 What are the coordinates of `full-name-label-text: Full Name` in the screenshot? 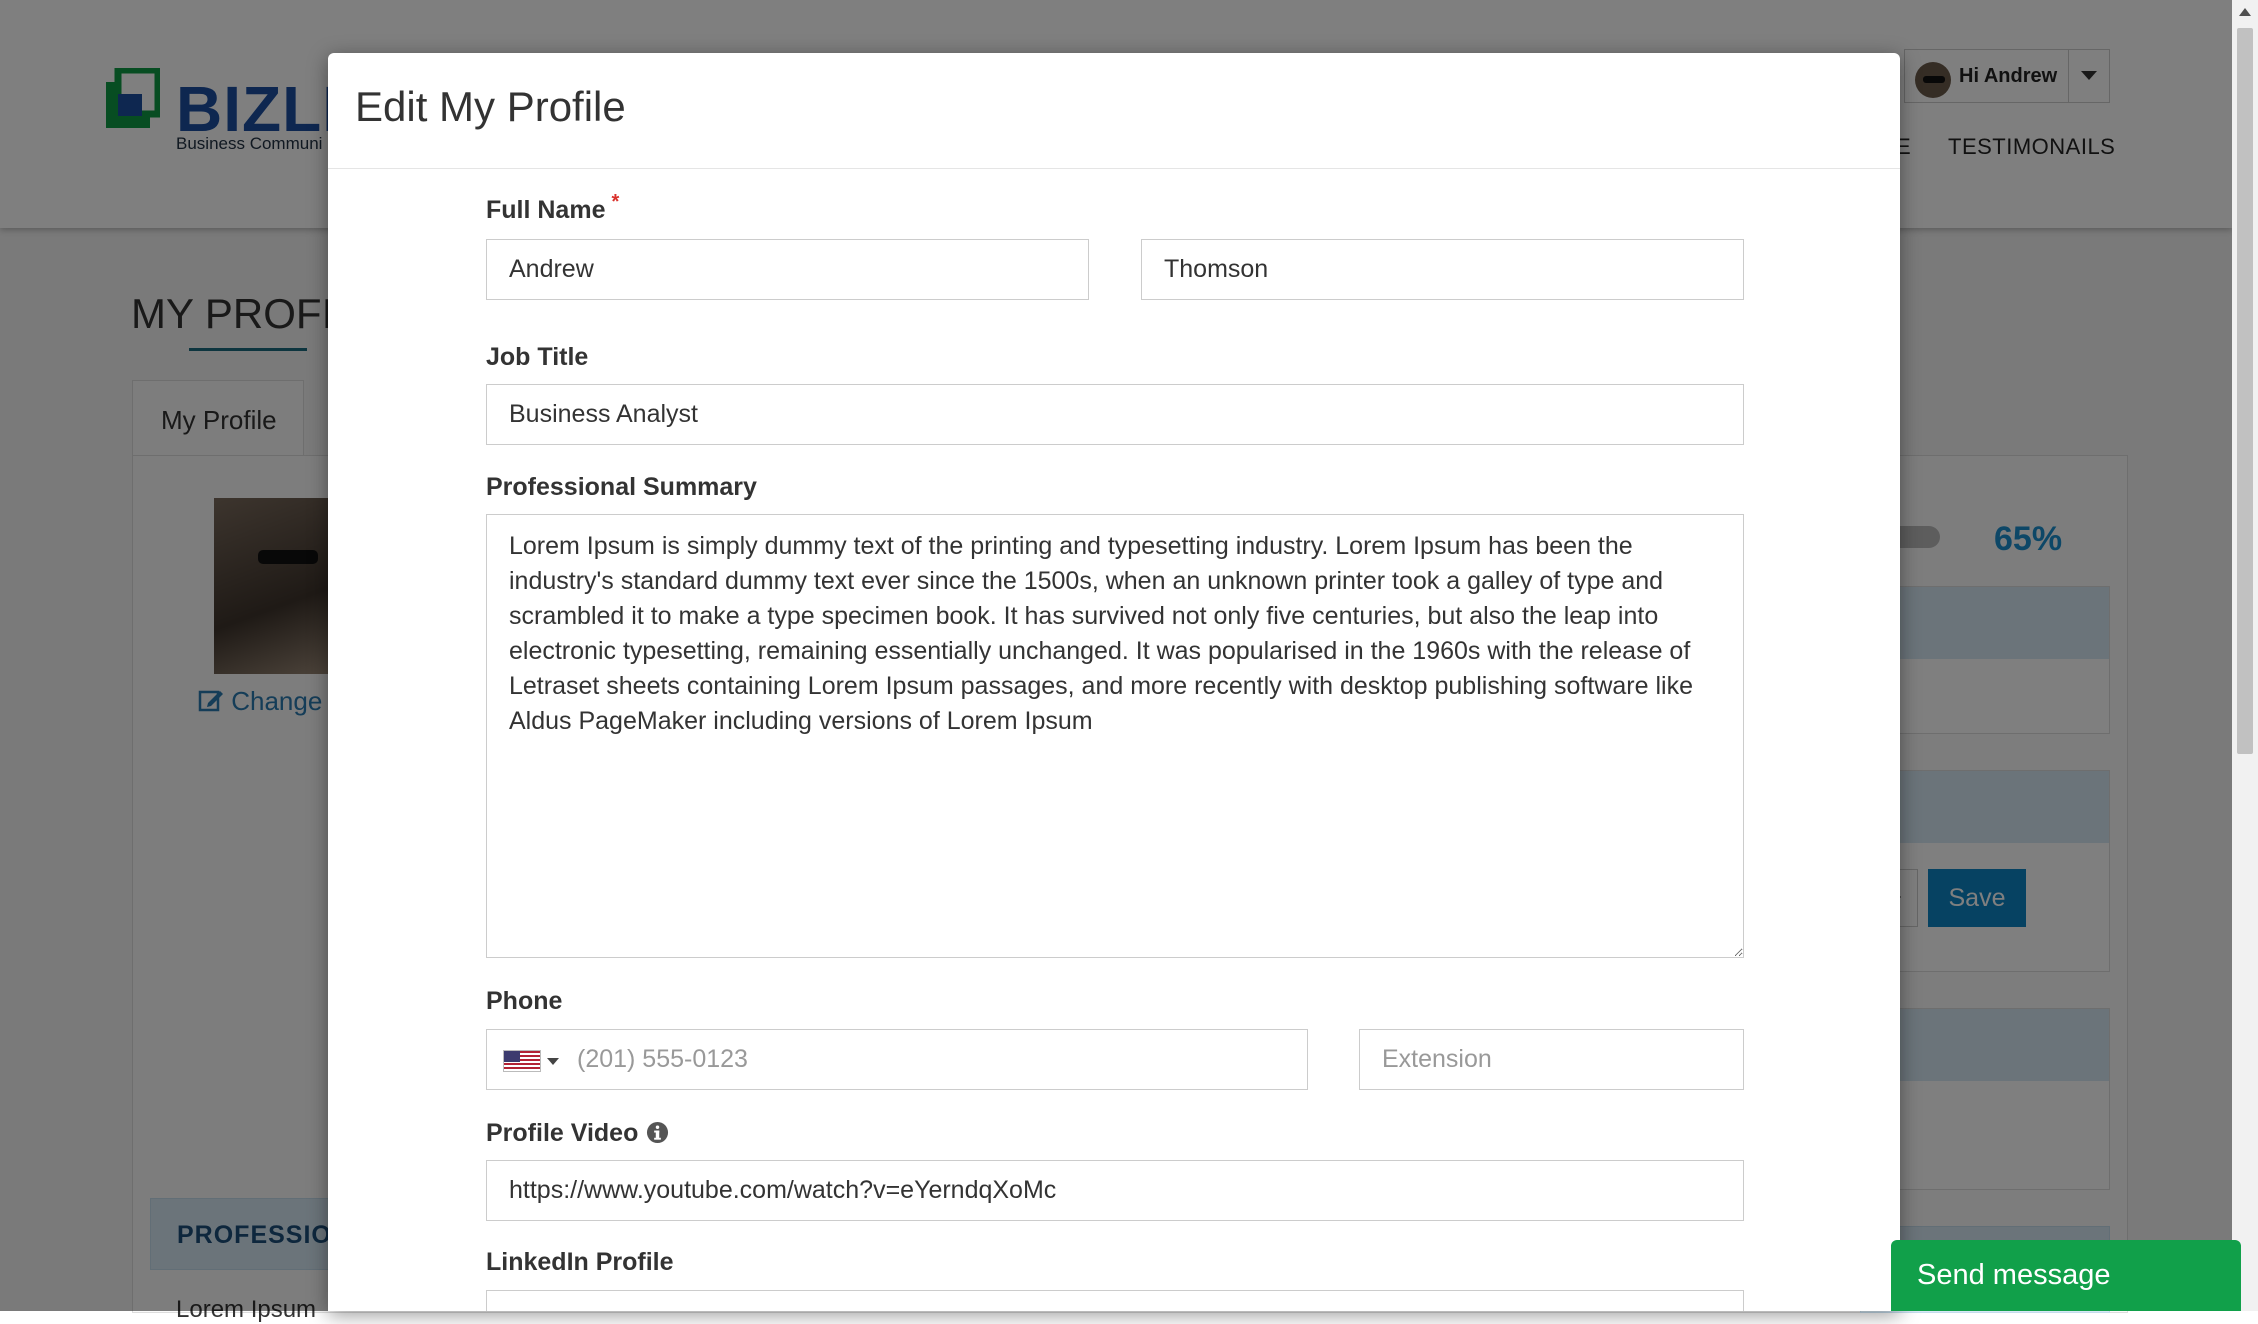 It's located at (546, 210).